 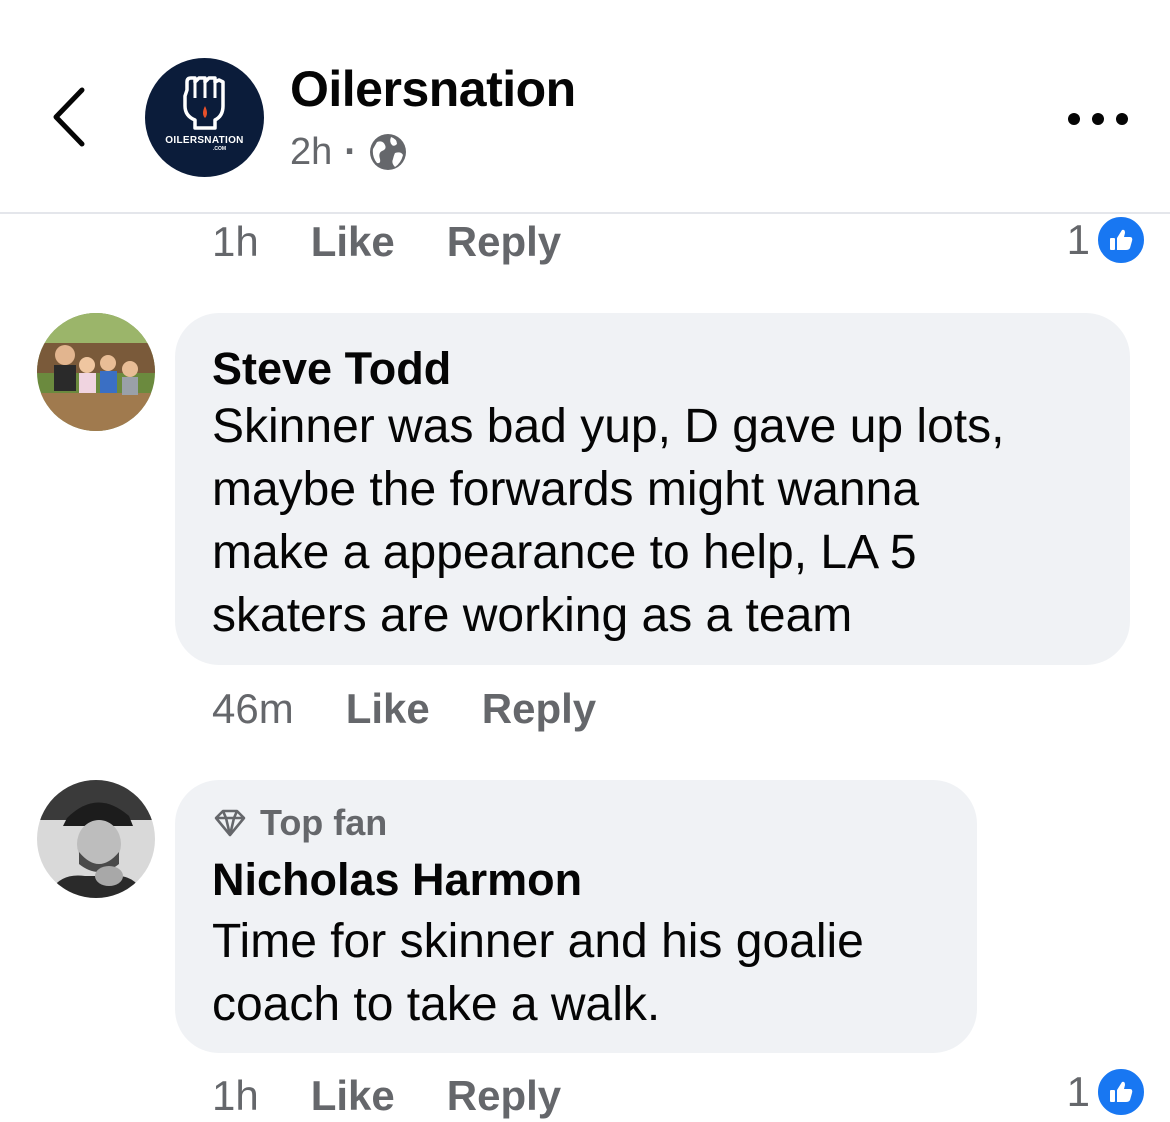 I want to click on man-photo-avatar, so click(x=96, y=839).